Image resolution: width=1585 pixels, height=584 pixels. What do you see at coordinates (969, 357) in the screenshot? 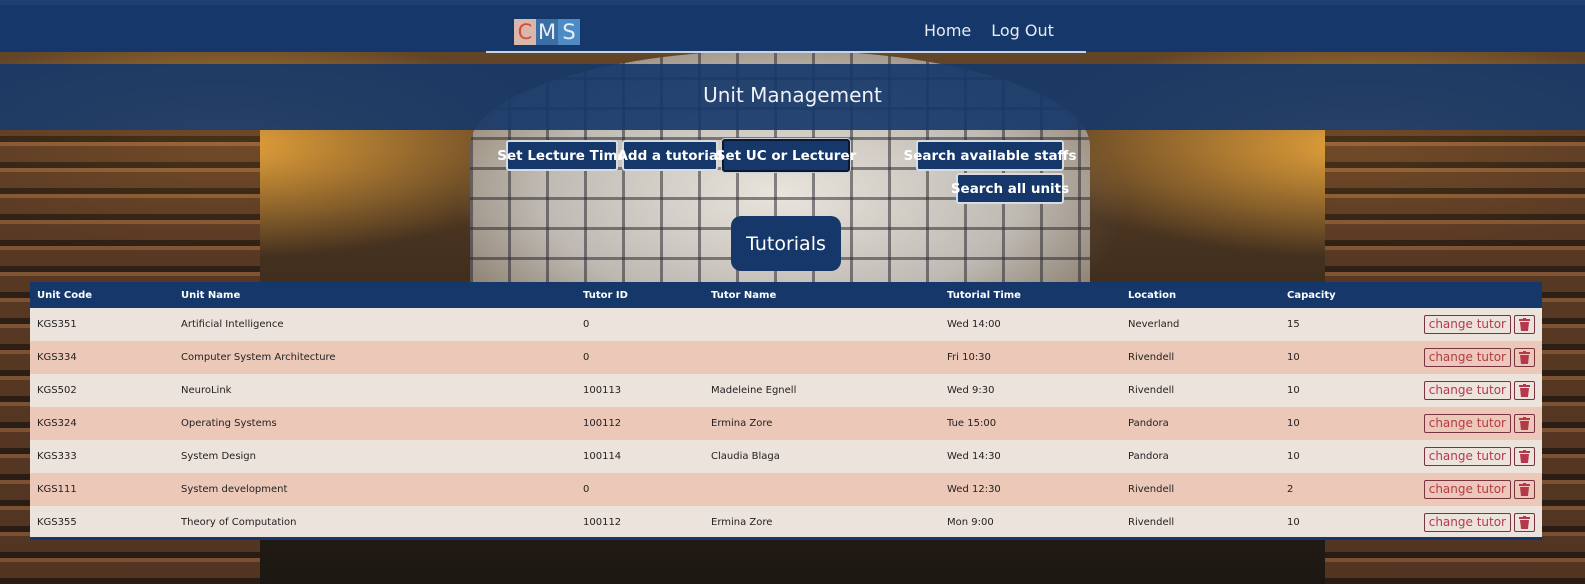
I see `cell-tutorial-time: Fri 10:30` at bounding box center [969, 357].